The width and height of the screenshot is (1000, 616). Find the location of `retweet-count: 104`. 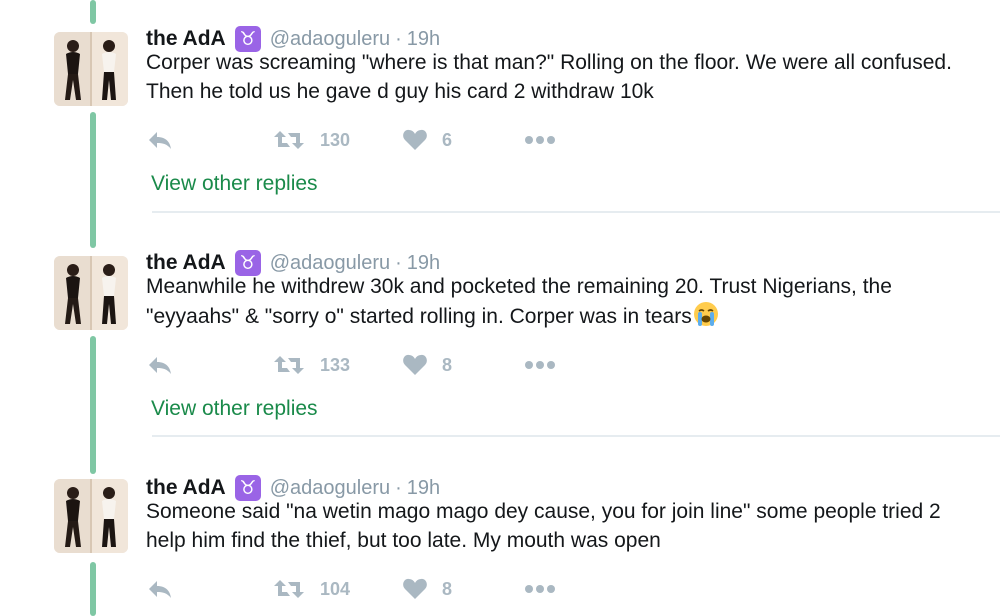

retweet-count: 104 is located at coordinates (335, 588).